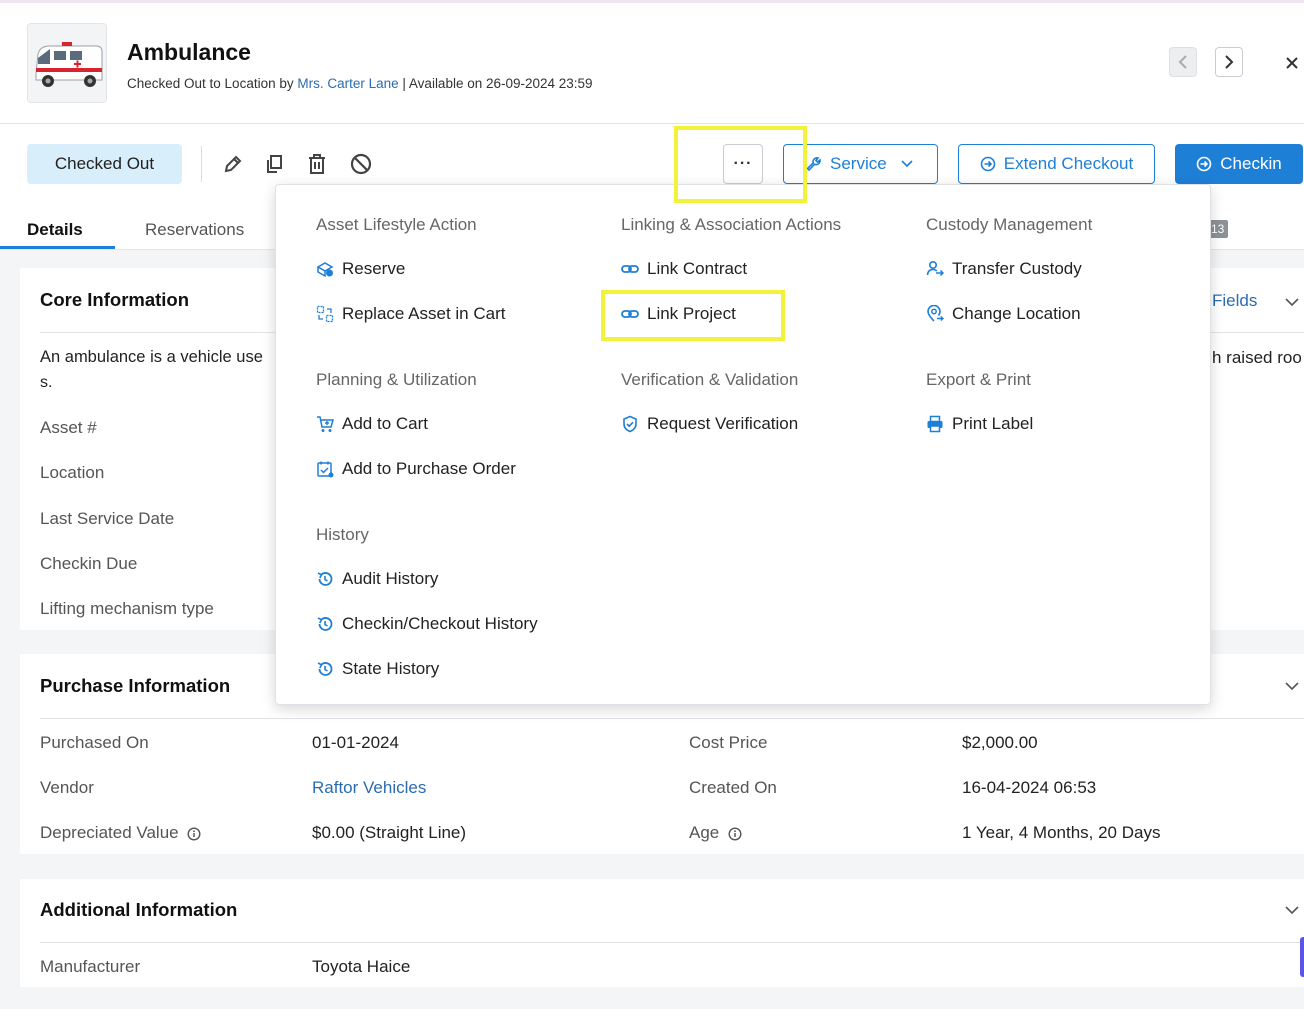 This screenshot has height=1009, width=1304. Describe the element at coordinates (1292, 63) in the screenshot. I see `close-button` at that location.